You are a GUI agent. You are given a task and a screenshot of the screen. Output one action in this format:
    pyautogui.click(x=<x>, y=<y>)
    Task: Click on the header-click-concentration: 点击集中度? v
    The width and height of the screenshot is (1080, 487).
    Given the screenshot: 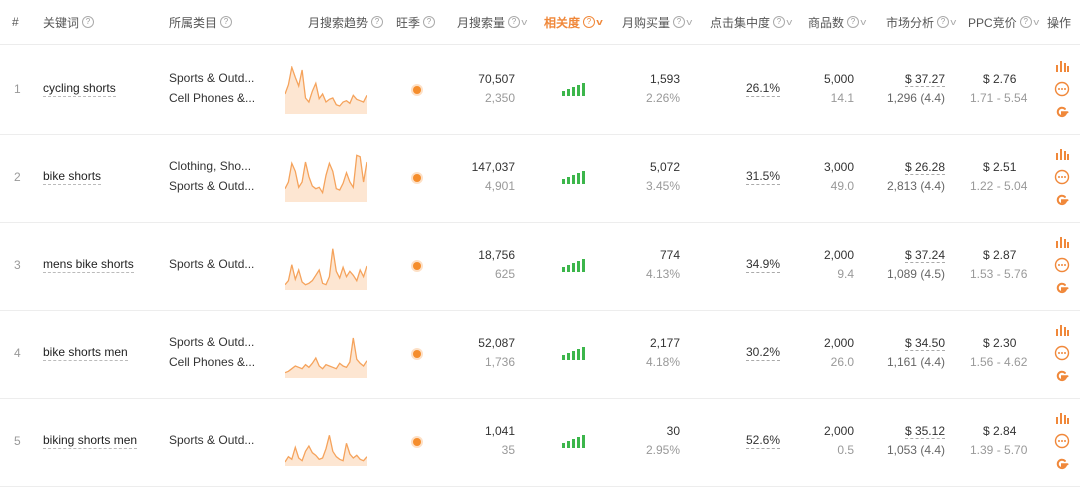 What is the action you would take?
    pyautogui.click(x=751, y=22)
    